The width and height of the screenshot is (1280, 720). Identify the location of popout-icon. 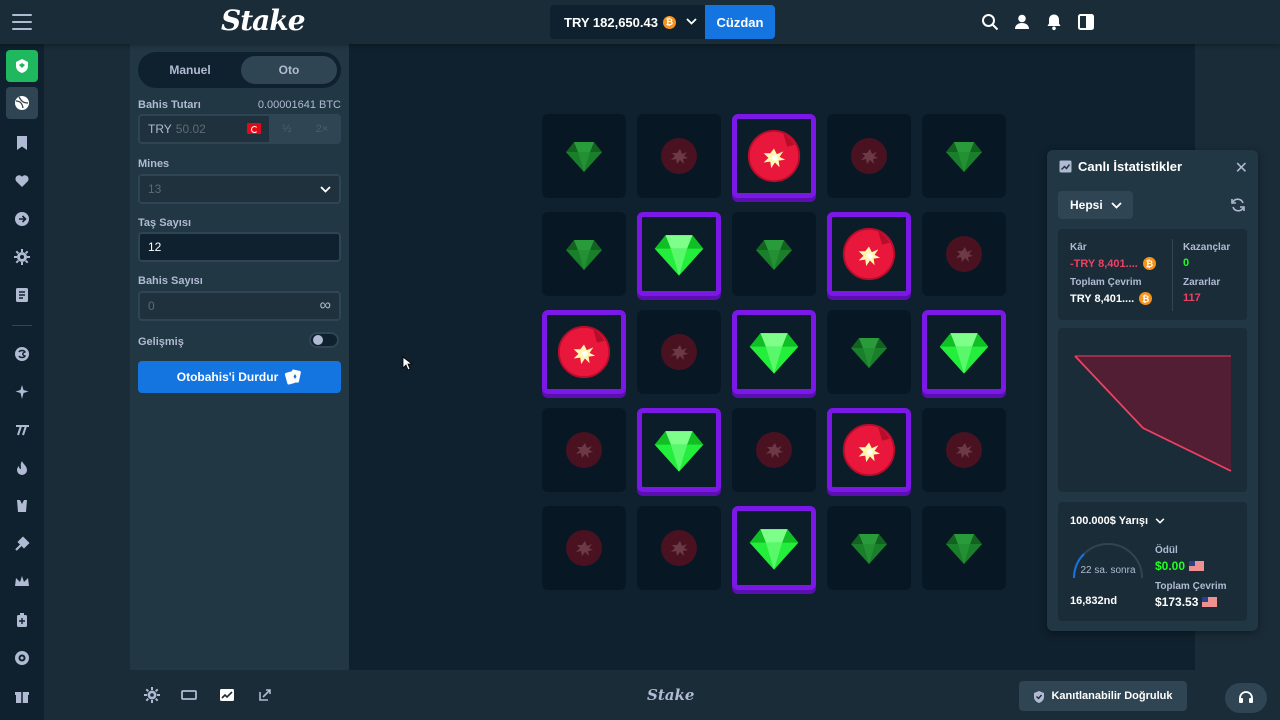
(265, 695).